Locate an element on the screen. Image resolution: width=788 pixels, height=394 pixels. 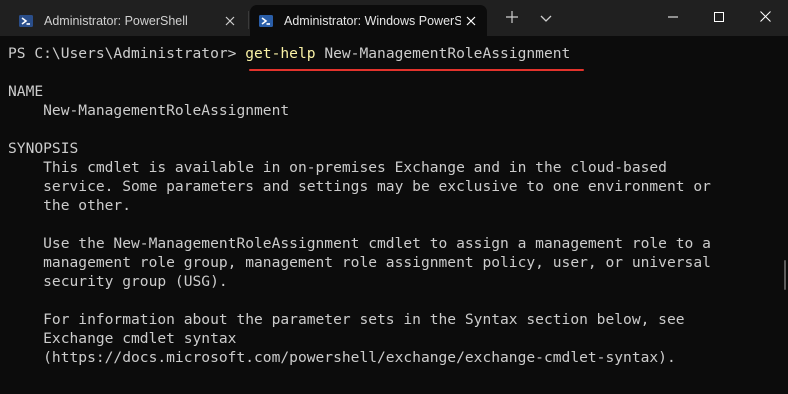
output-line: New-ManagementRoleAssignment is located at coordinates (149, 110).